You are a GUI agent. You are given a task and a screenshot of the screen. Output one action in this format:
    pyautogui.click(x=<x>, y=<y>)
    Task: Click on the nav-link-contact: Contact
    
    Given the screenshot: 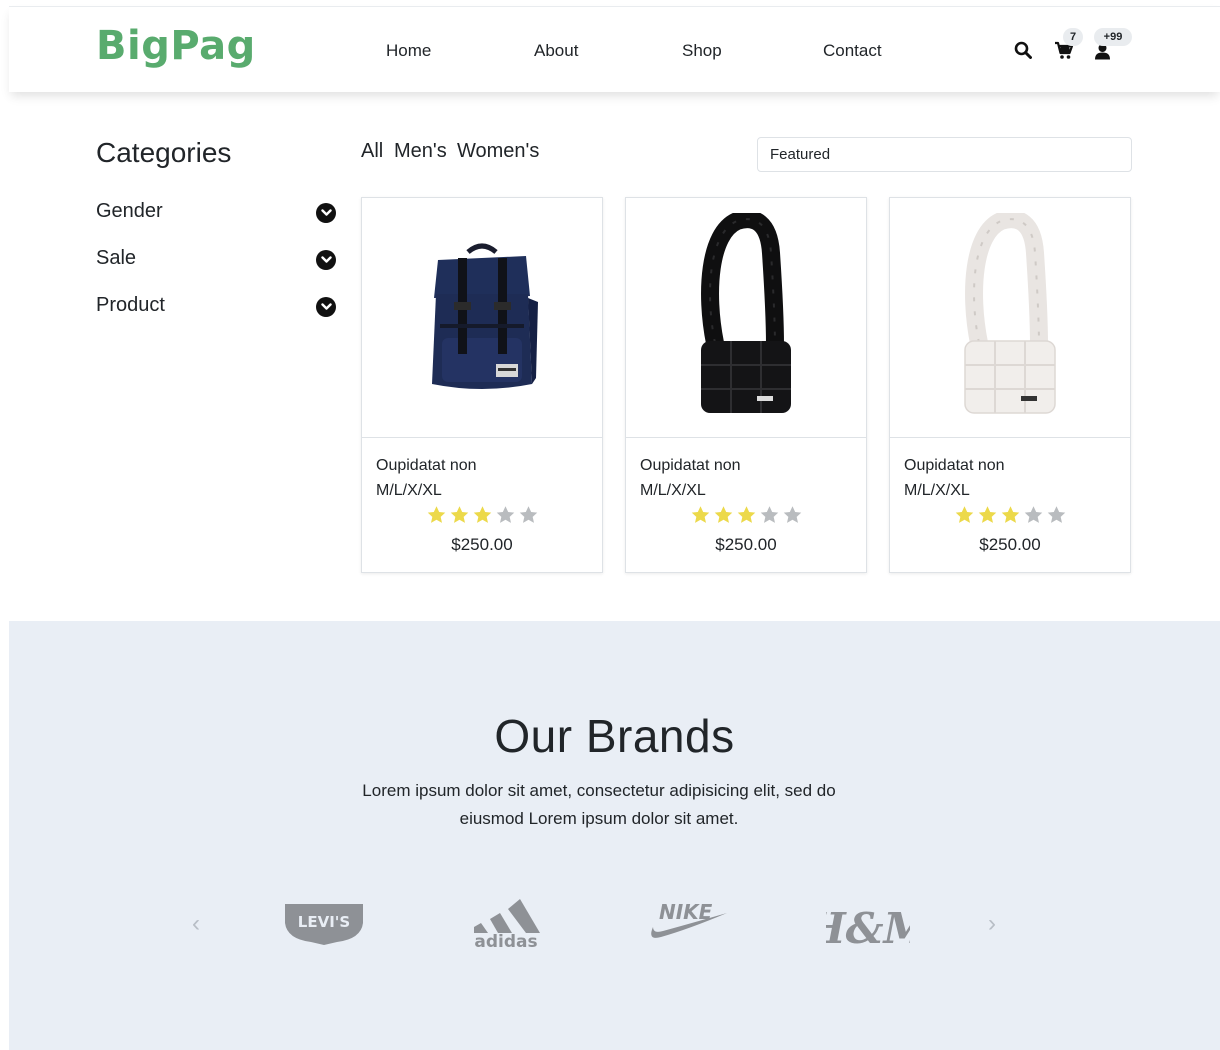 What is the action you would take?
    pyautogui.click(x=852, y=51)
    